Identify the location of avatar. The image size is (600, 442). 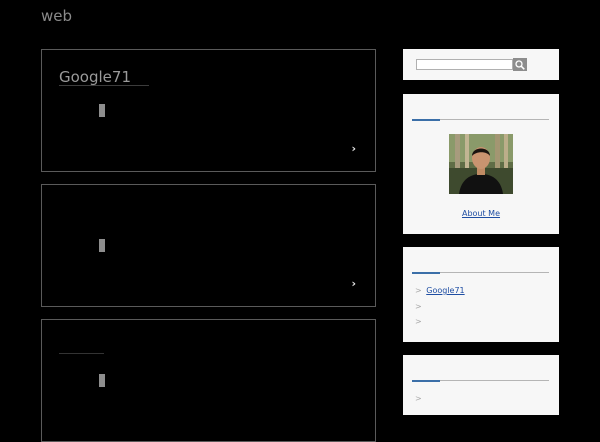
(481, 164).